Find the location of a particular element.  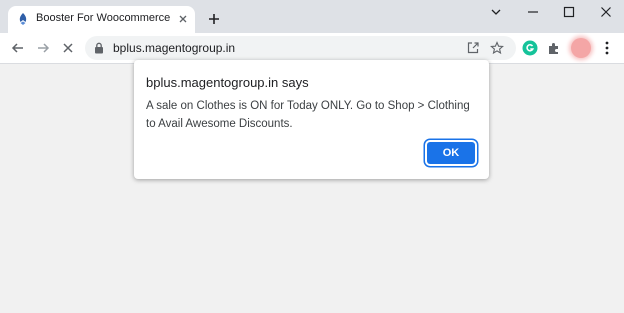

address-bar: bplus.magentogroup.in is located at coordinates (300, 48).